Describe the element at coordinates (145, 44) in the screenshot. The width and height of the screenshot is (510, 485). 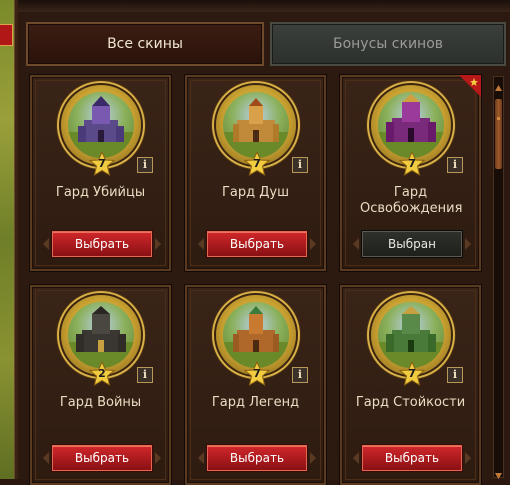
I see `tab-all-skins: Все скины` at that location.